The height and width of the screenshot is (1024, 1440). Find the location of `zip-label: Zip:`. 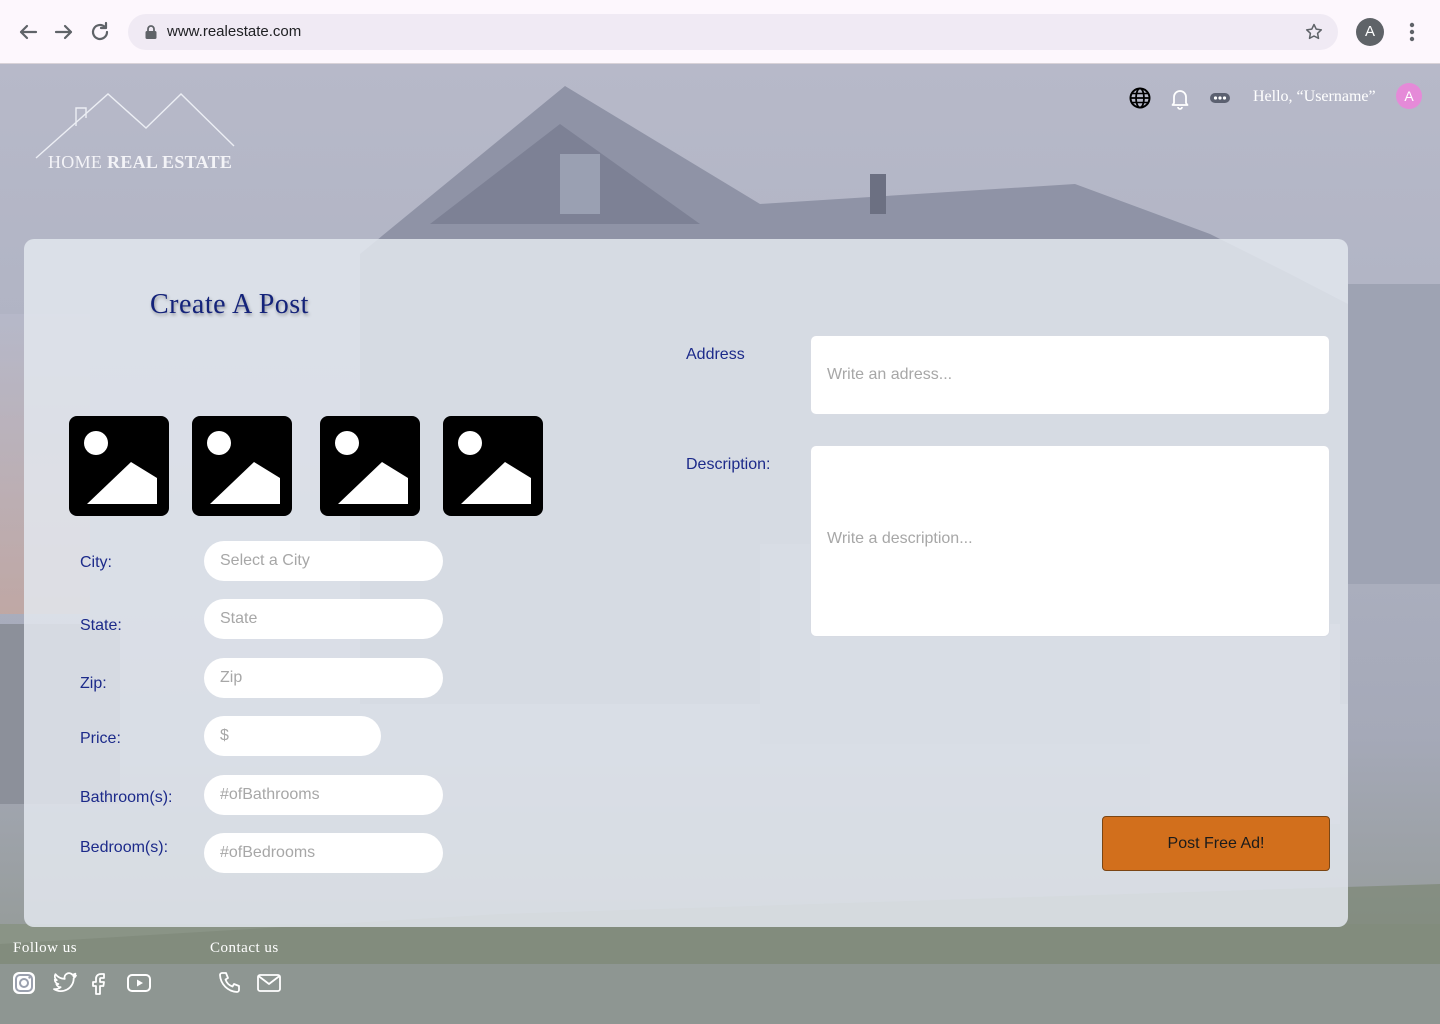

zip-label: Zip: is located at coordinates (93, 683).